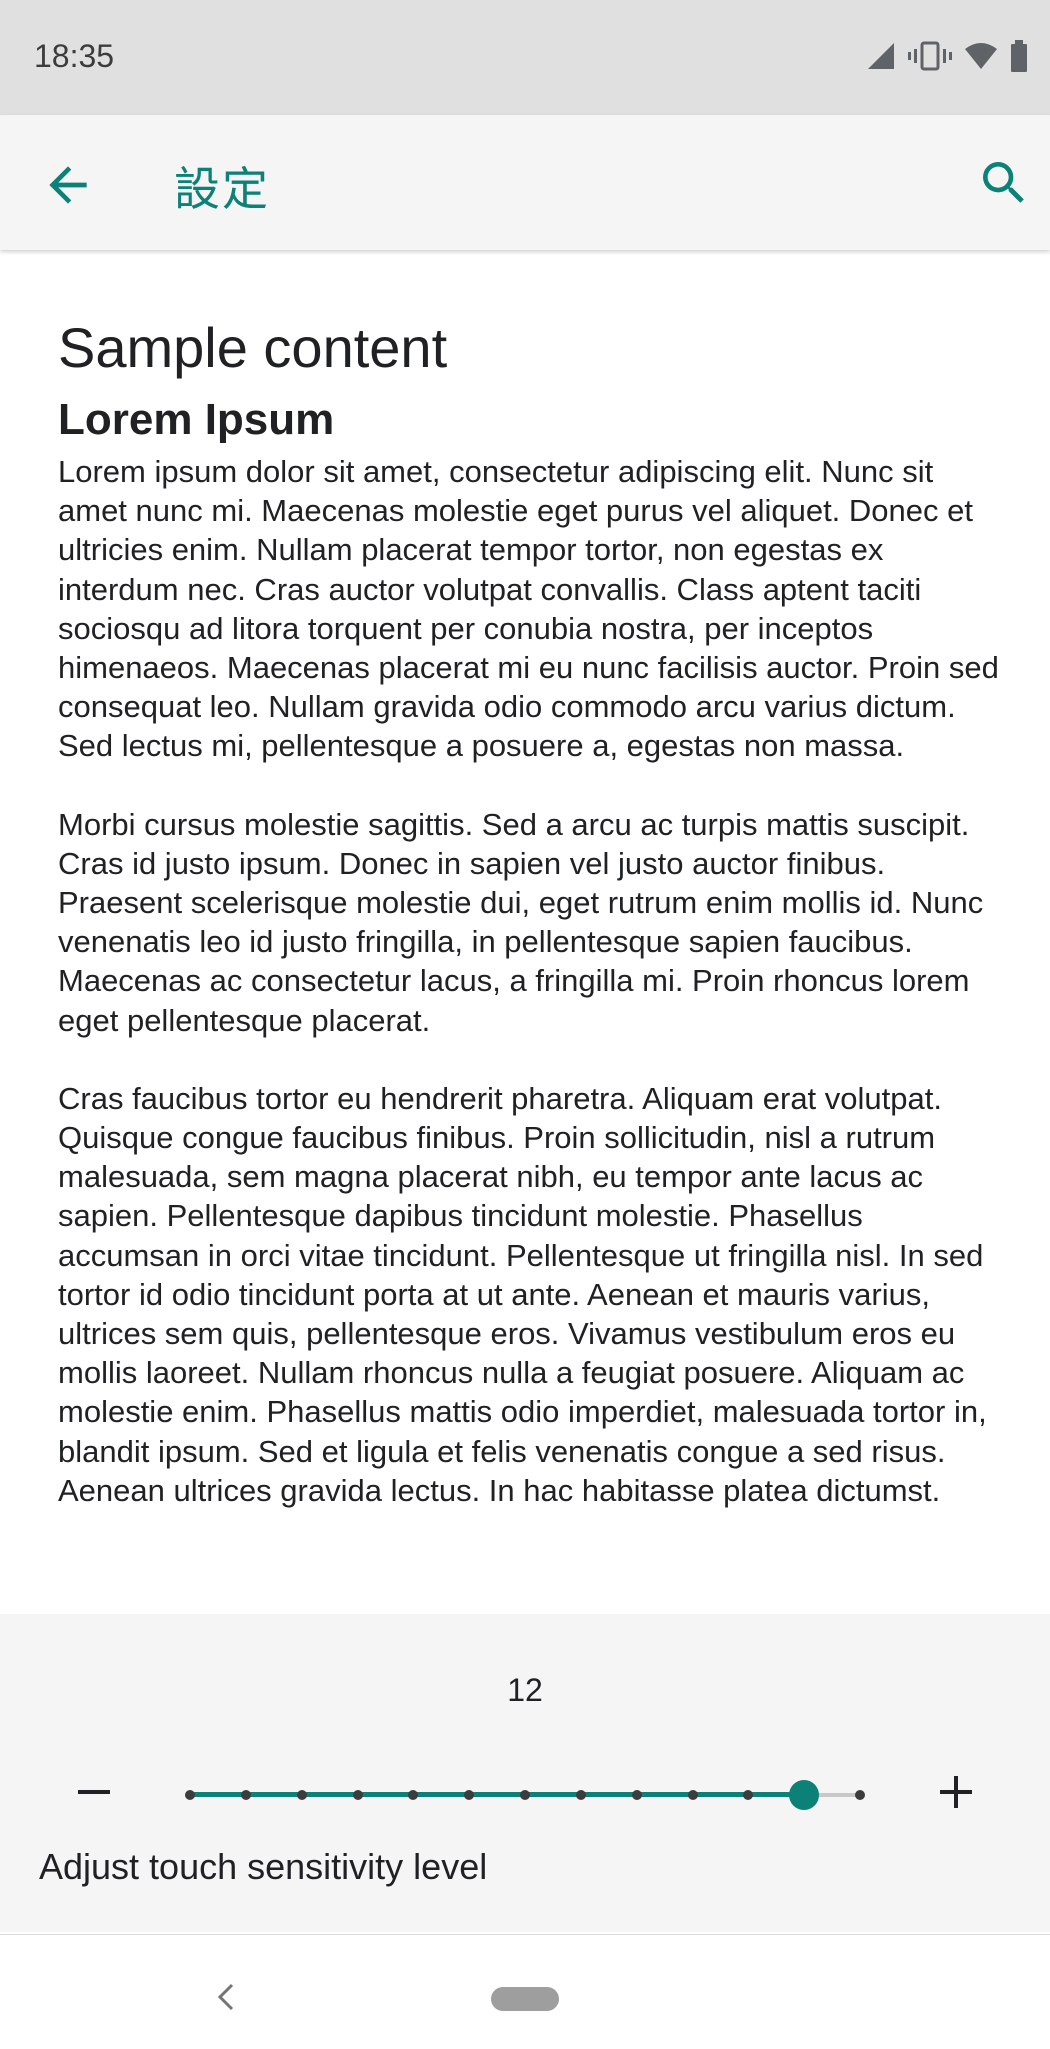  I want to click on plus-icon, so click(956, 1792).